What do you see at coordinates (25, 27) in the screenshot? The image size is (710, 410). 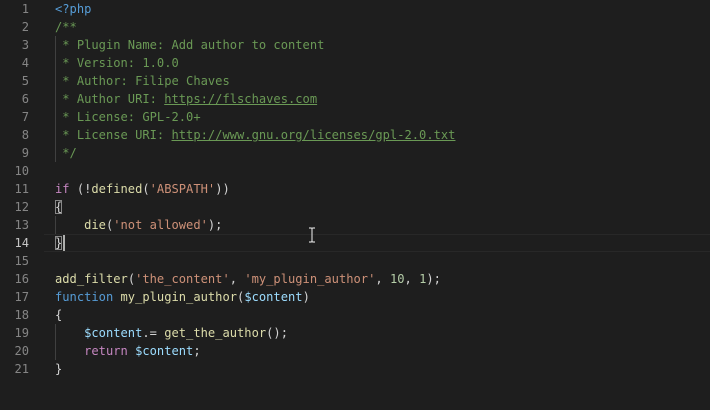 I see `line-number: 2` at bounding box center [25, 27].